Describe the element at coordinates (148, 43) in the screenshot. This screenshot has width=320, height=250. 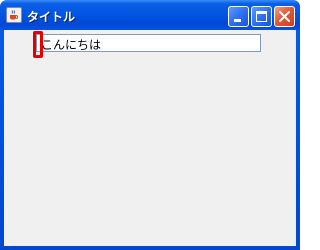
I see `text-field: こんにちは` at that location.